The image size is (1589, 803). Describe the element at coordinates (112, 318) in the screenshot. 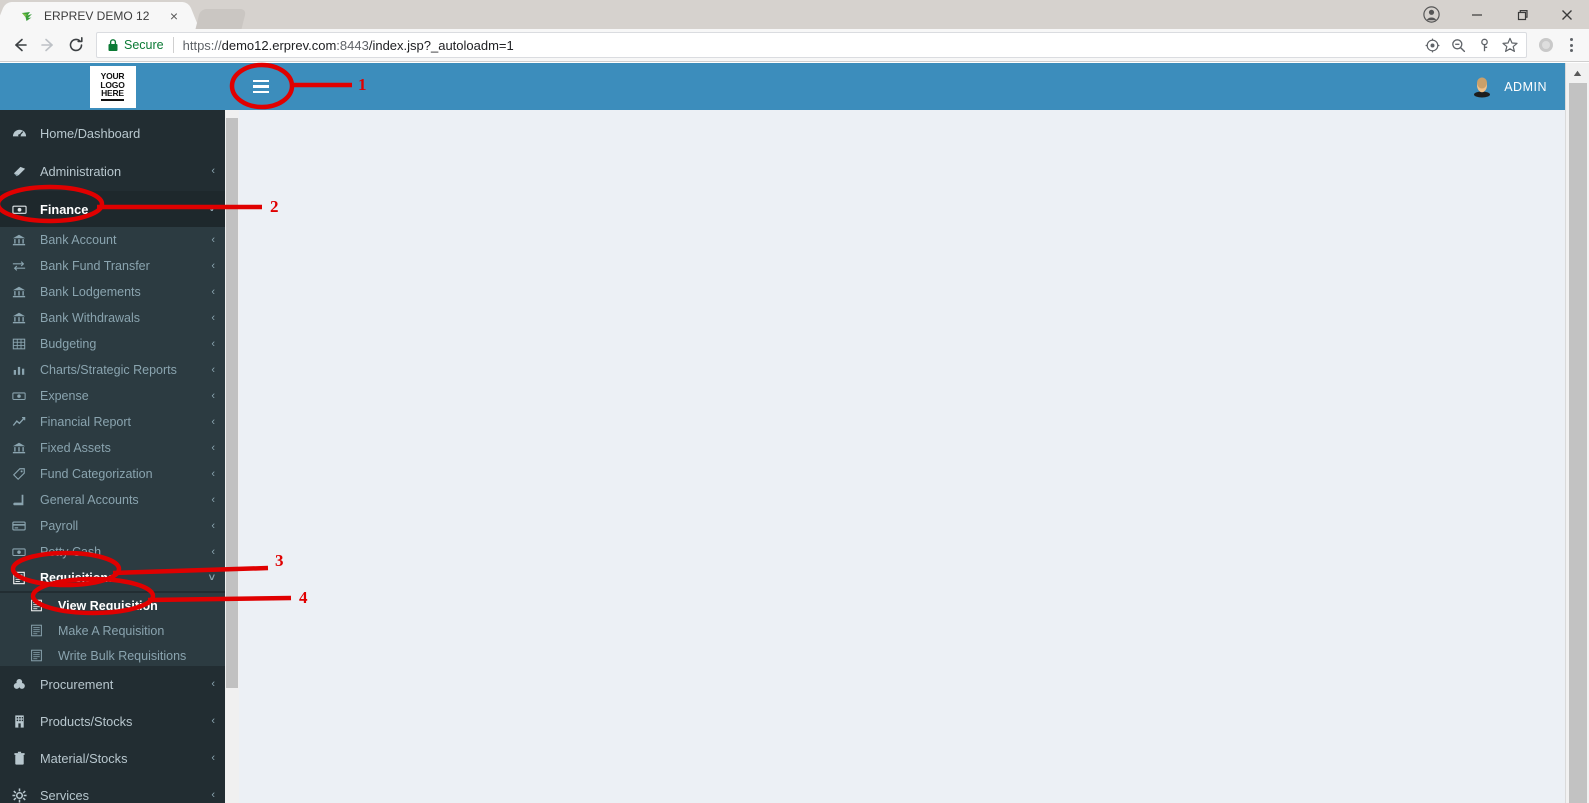

I see `sidebar-item-bank-withdrawals: Bank Withdrawals ‹` at that location.